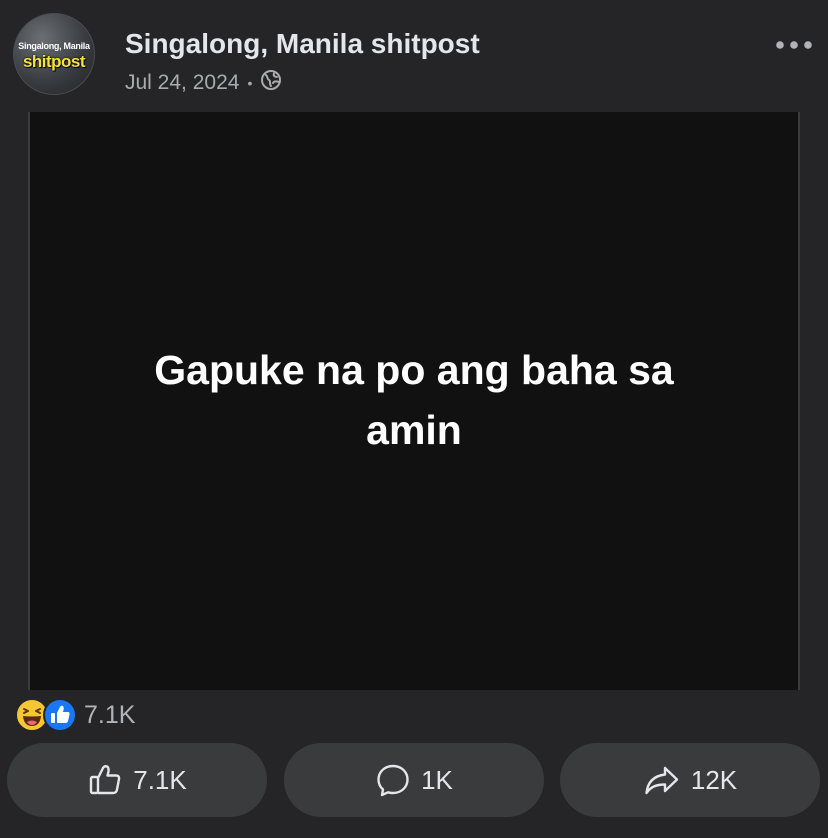 This screenshot has height=838, width=828. I want to click on more-options-button, so click(794, 45).